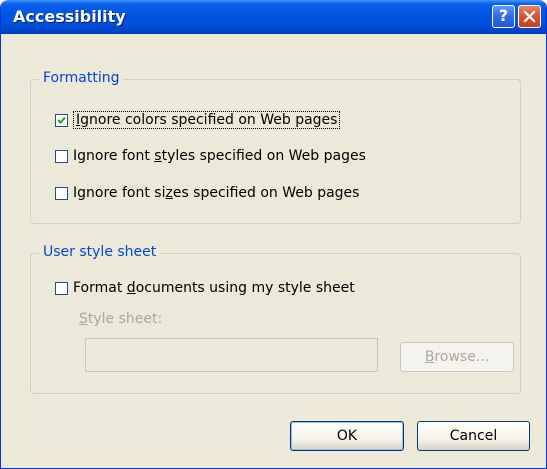  What do you see at coordinates (214, 288) in the screenshot?
I see `format-documents-label: Format documents using my style sheet` at bounding box center [214, 288].